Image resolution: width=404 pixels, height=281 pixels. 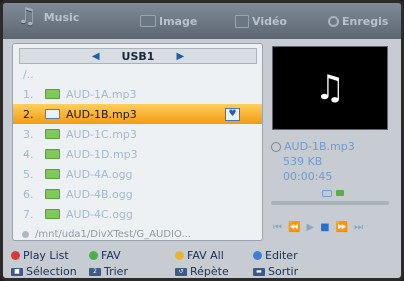 I want to click on status-icon, so click(x=276, y=146).